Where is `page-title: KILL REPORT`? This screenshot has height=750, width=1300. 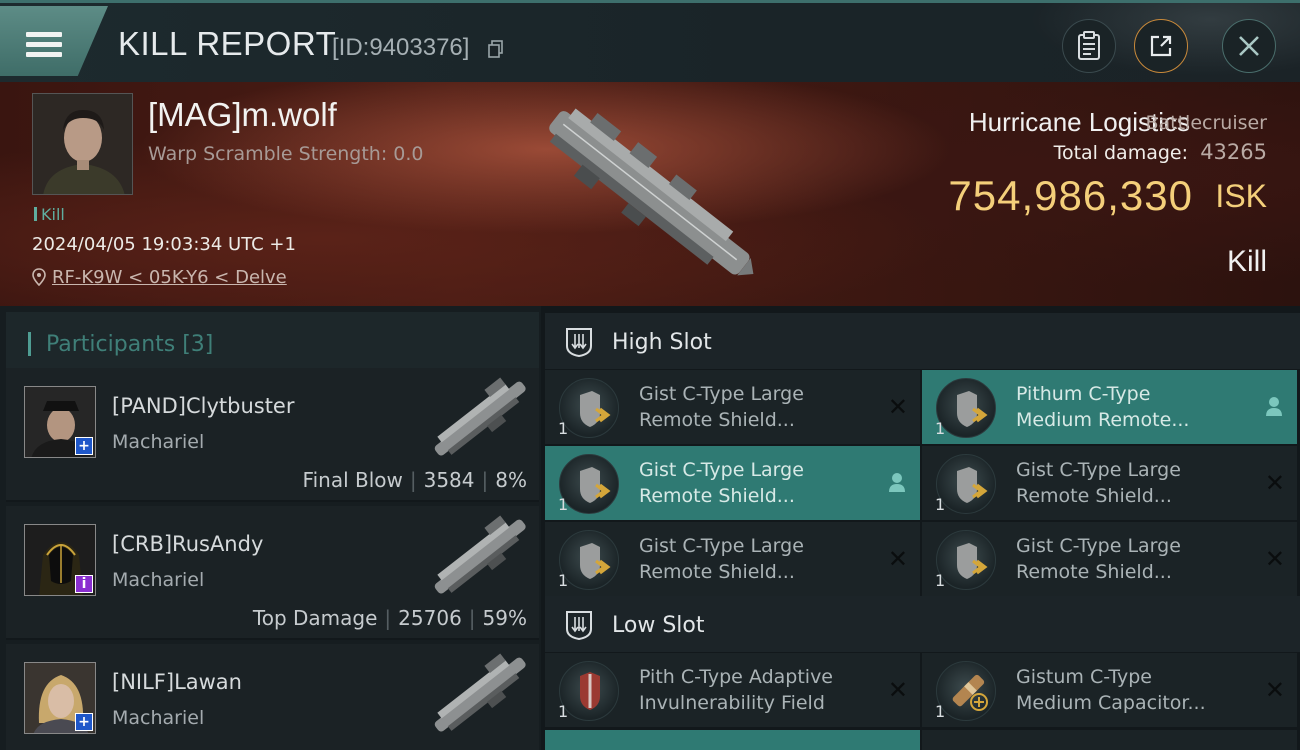
page-title: KILL REPORT is located at coordinates (227, 43).